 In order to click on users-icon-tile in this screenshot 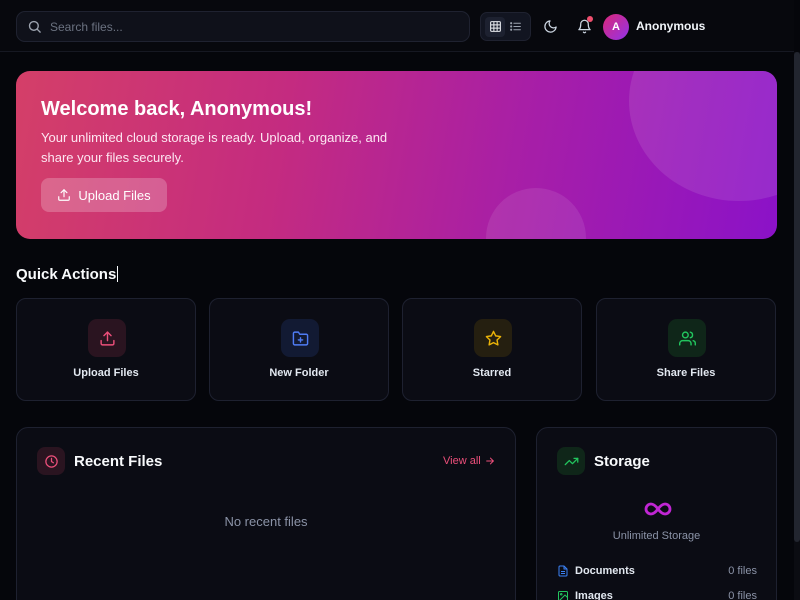, I will do `click(687, 338)`.